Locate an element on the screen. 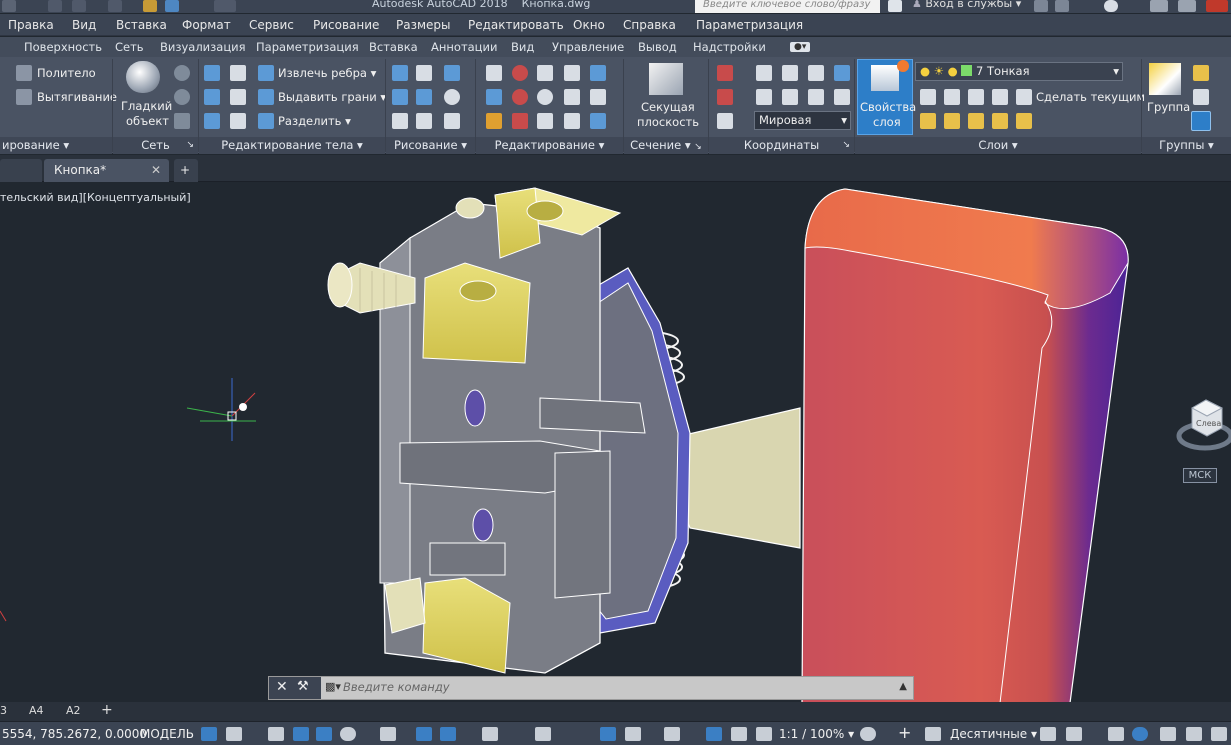  binoculars-icon is located at coordinates (895, 6).